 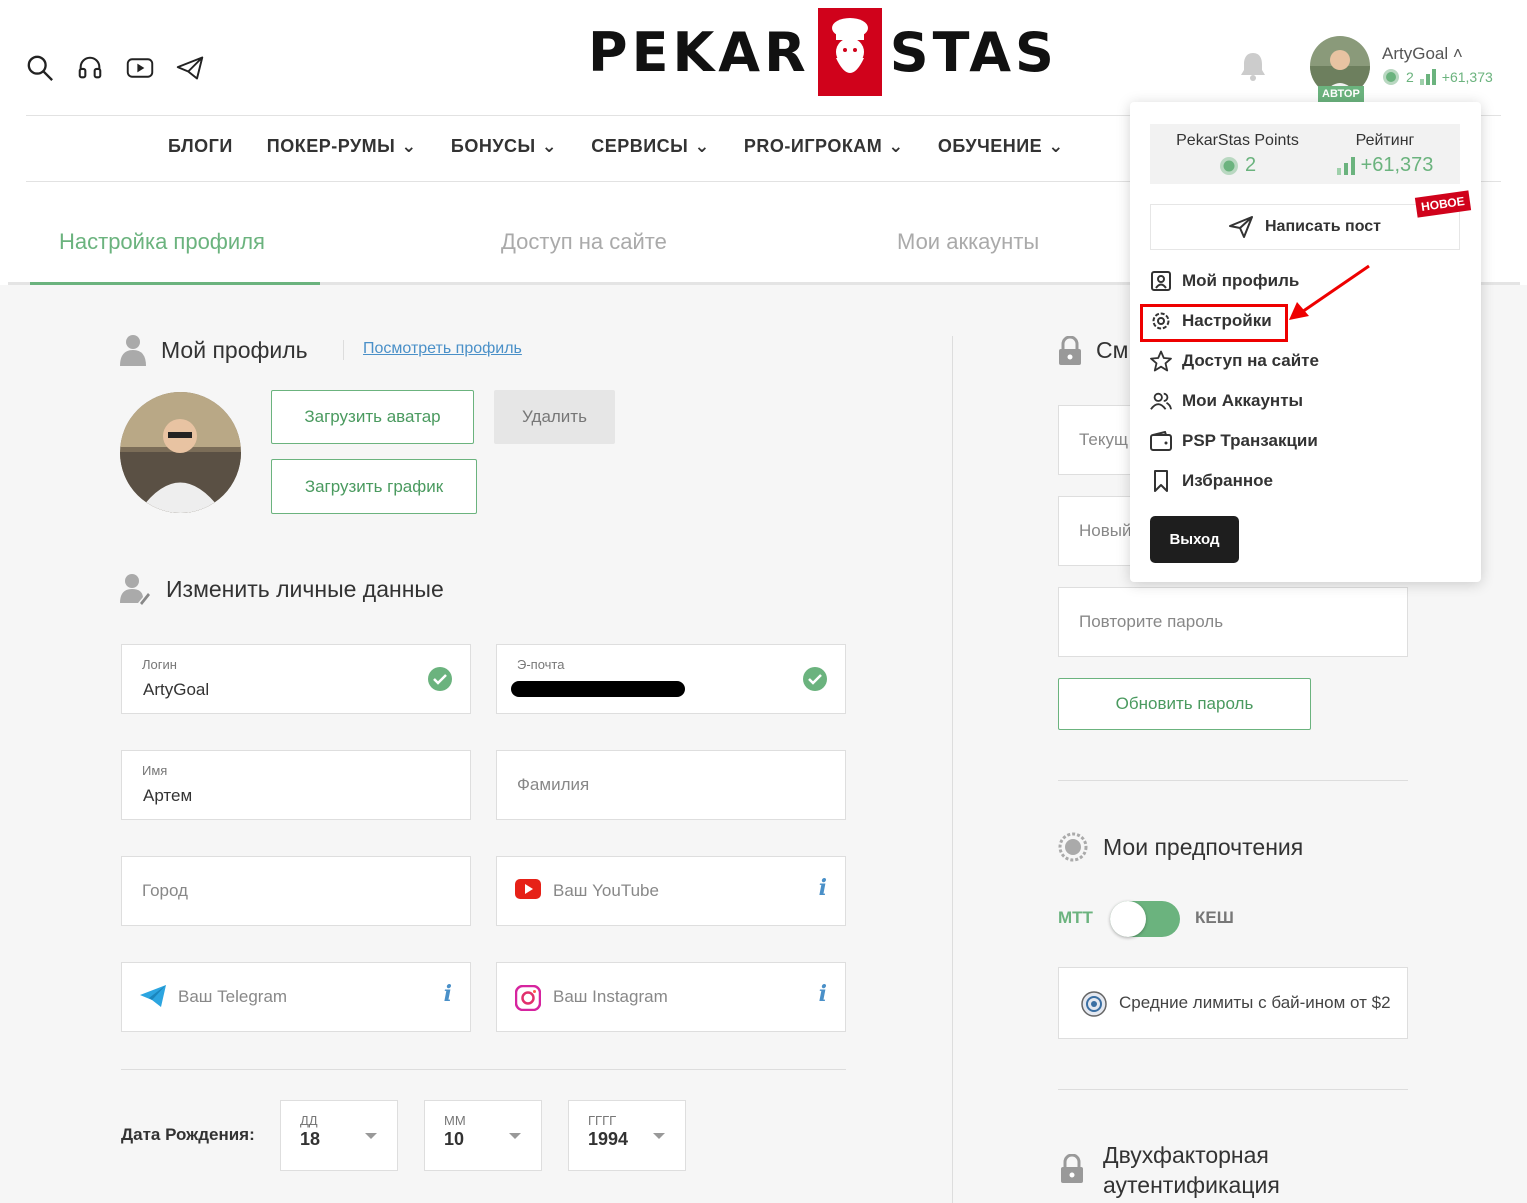 What do you see at coordinates (140, 68) in the screenshot?
I see `youtube-icon` at bounding box center [140, 68].